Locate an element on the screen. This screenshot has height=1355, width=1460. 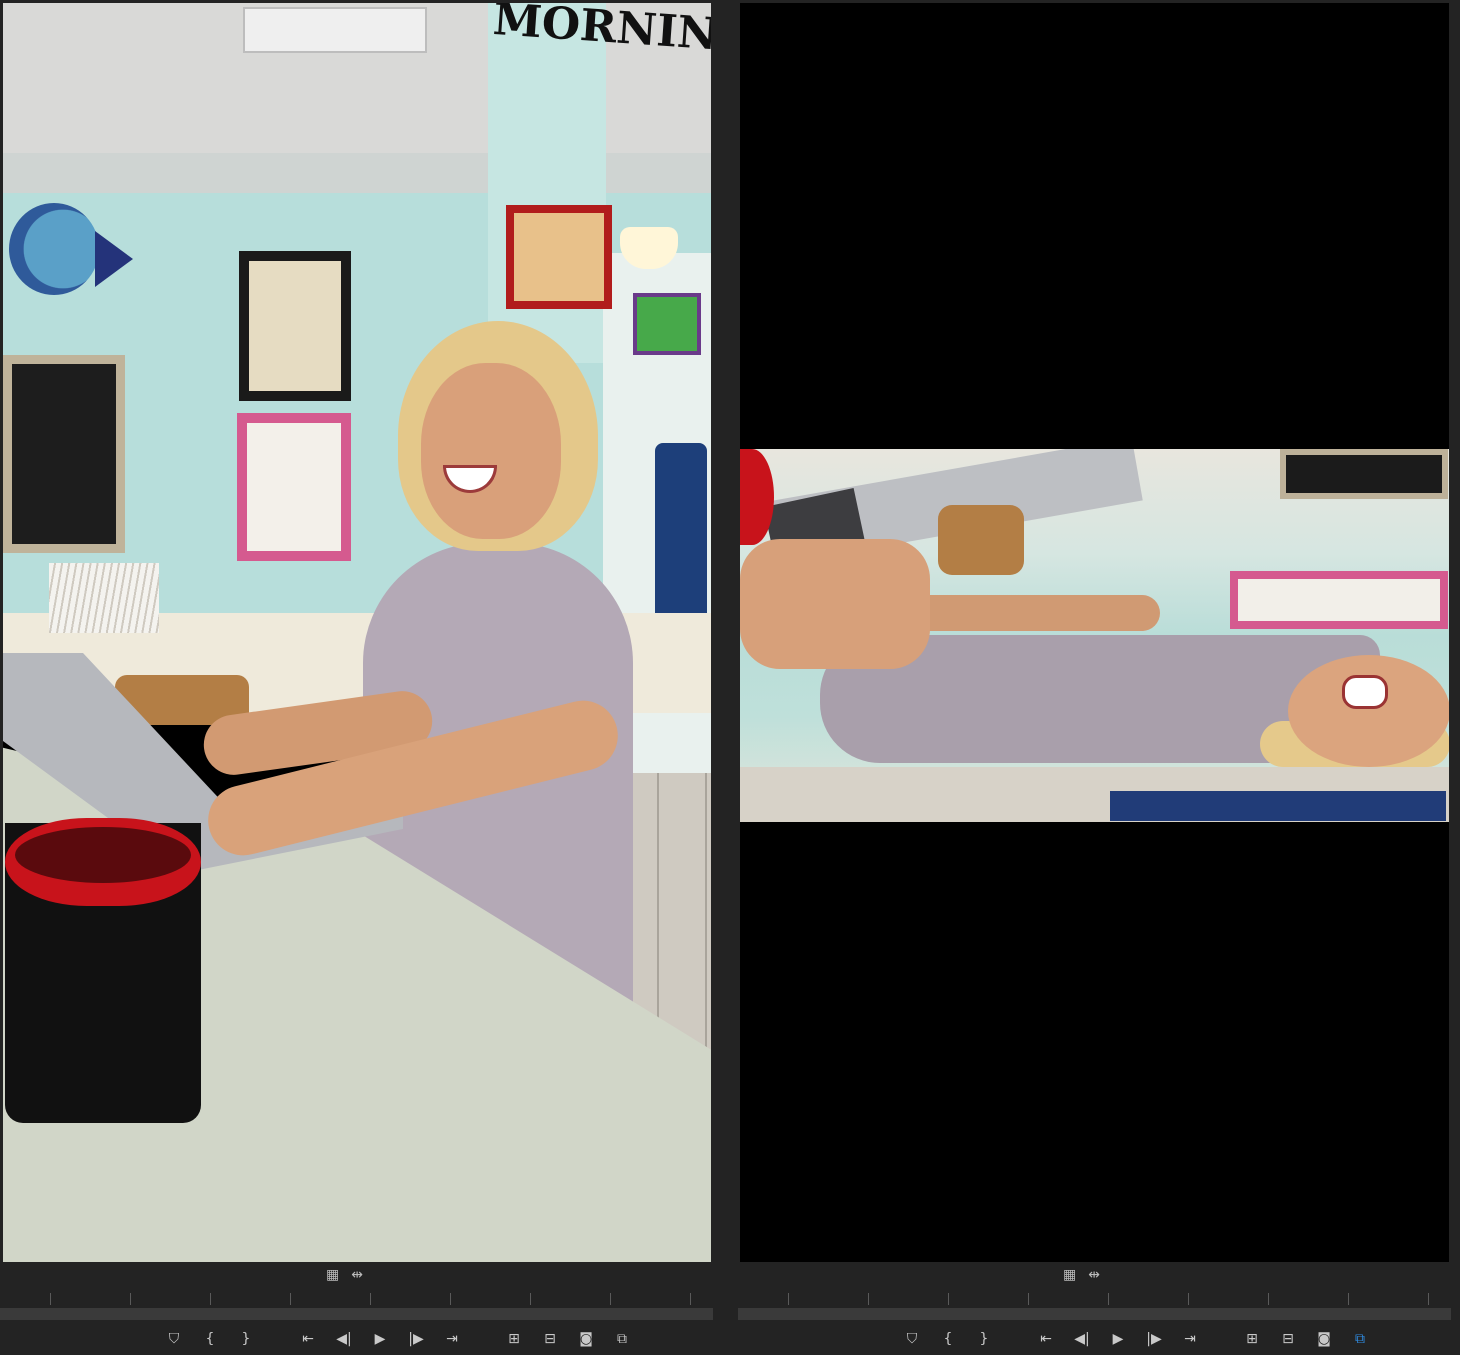
overwrite-icon: ⊟ is located at coordinates (550, 1339).